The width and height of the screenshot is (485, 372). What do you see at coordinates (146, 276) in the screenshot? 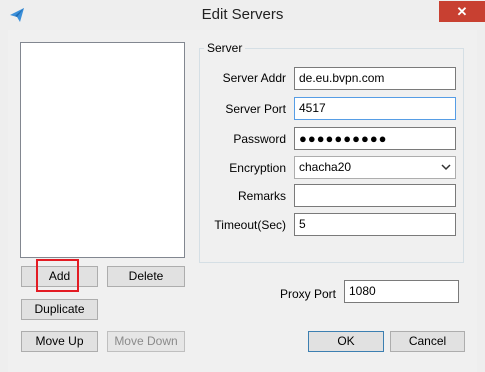
I see `delete-button: Delete` at bounding box center [146, 276].